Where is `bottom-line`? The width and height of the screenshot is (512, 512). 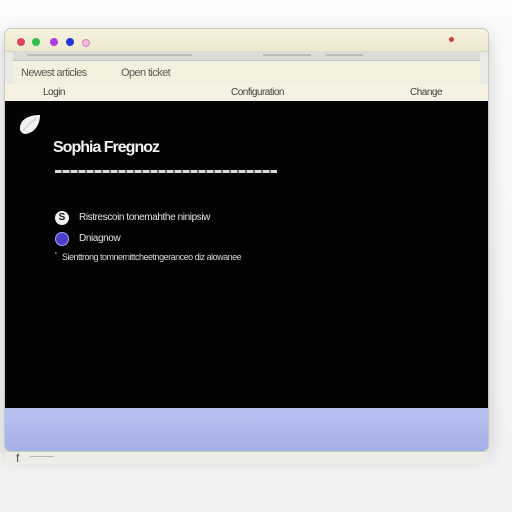
bottom-line is located at coordinates (42, 456).